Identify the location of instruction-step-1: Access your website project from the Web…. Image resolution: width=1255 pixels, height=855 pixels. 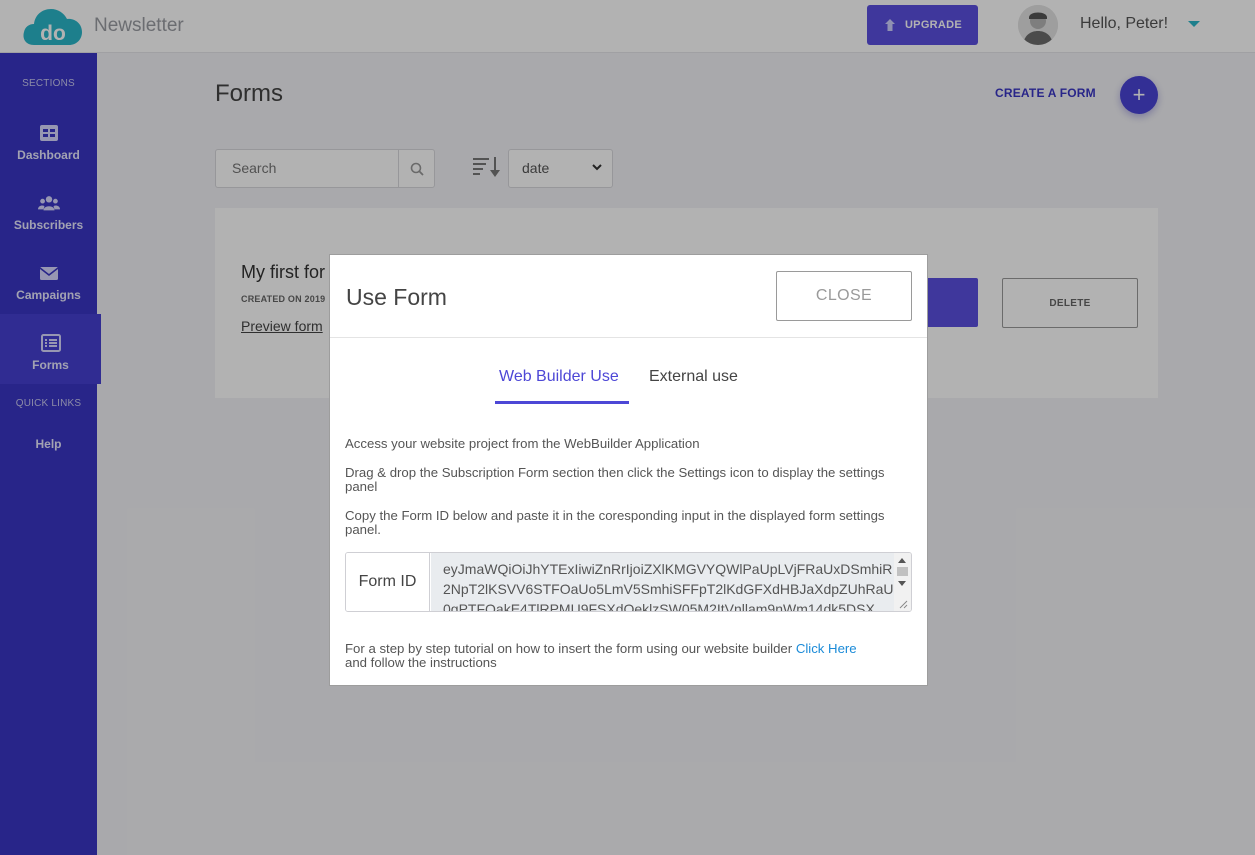
(522, 443).